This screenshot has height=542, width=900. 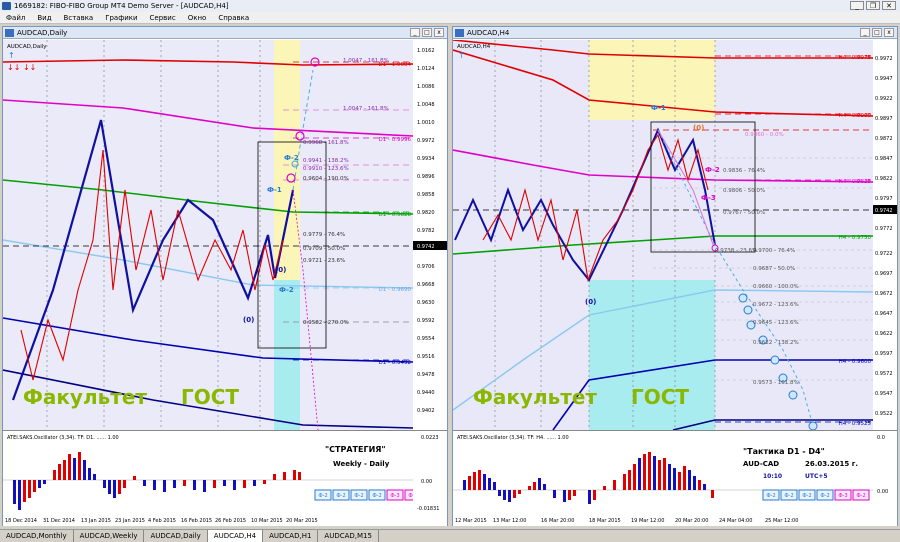 I want to click on fib-label: 0.9672 - 123.6%, so click(x=776, y=305).